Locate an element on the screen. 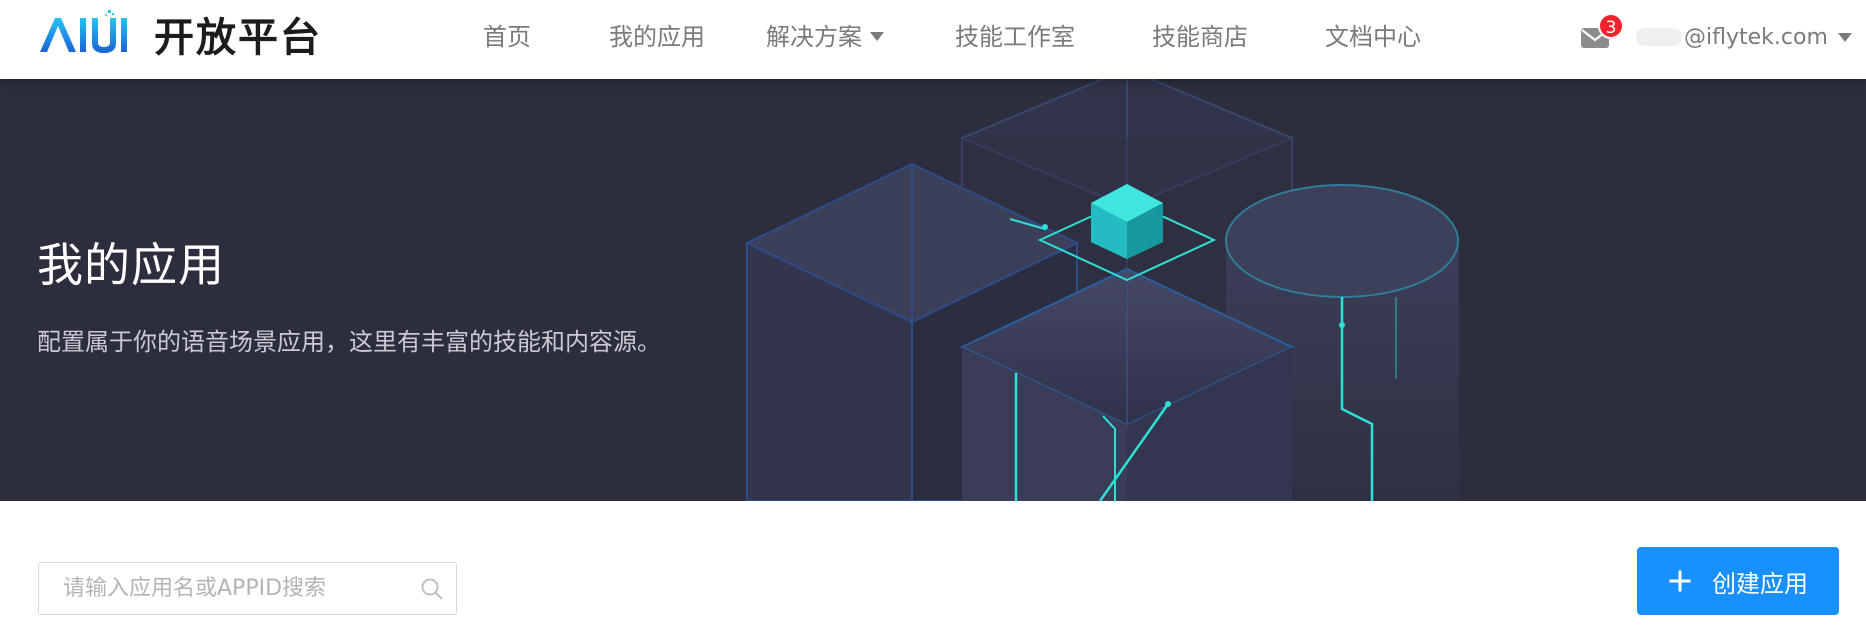 Image resolution: width=1866 pixels, height=641 pixels. nav-item-skill-studio: 技能工作室 is located at coordinates (1015, 37).